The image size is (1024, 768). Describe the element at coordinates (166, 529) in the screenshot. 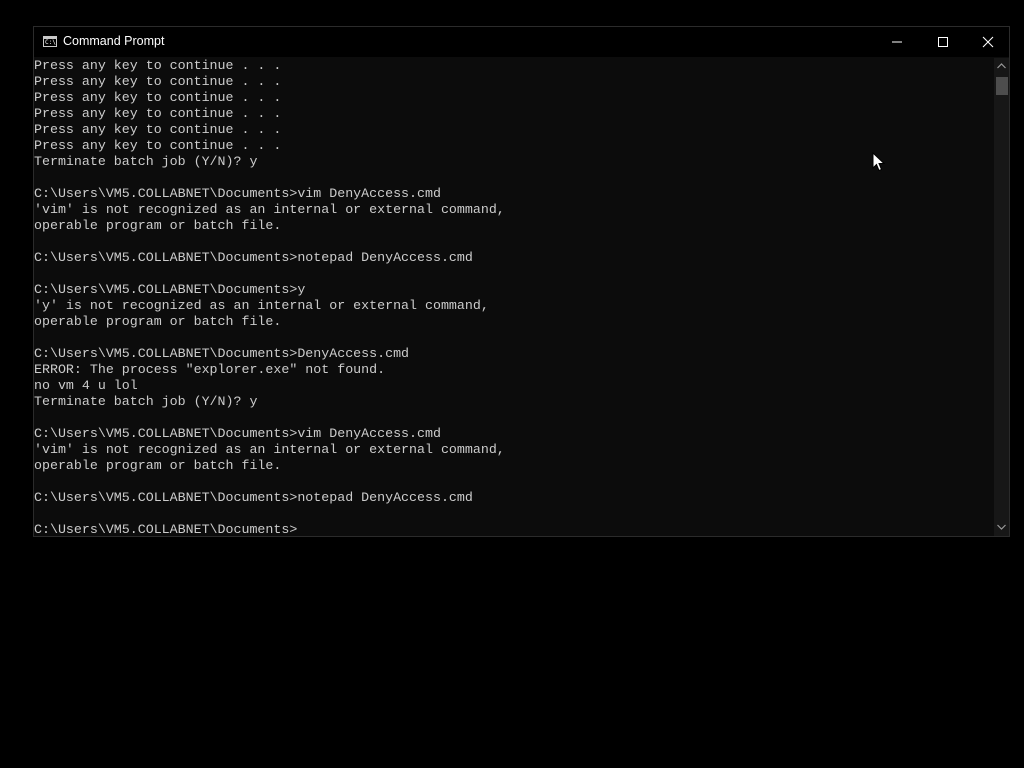

I see `console-line: C:\Users\VM5.COLLABNET\Documents>` at that location.